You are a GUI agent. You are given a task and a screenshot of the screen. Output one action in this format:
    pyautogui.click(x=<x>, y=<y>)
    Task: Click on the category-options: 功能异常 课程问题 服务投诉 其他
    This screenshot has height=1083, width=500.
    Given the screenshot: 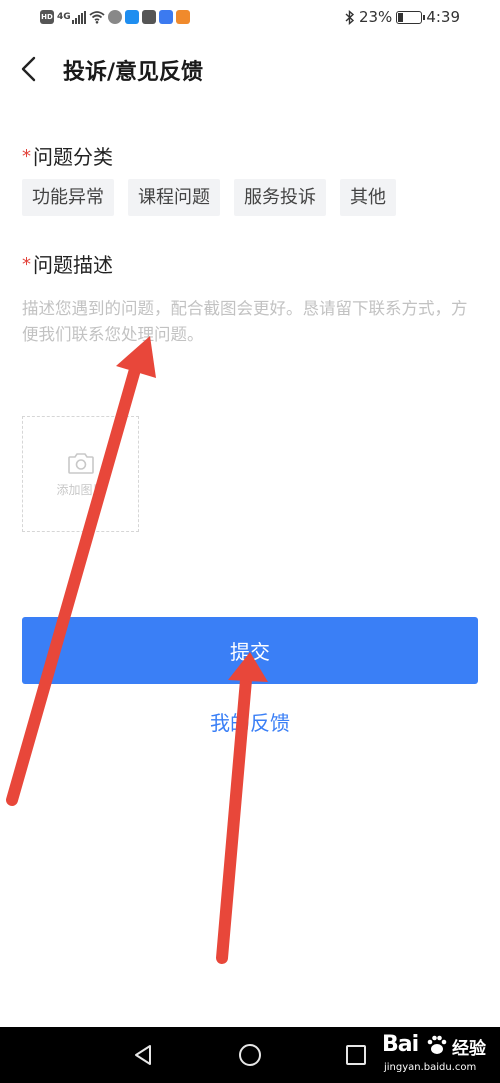 What is the action you would take?
    pyautogui.click(x=209, y=197)
    